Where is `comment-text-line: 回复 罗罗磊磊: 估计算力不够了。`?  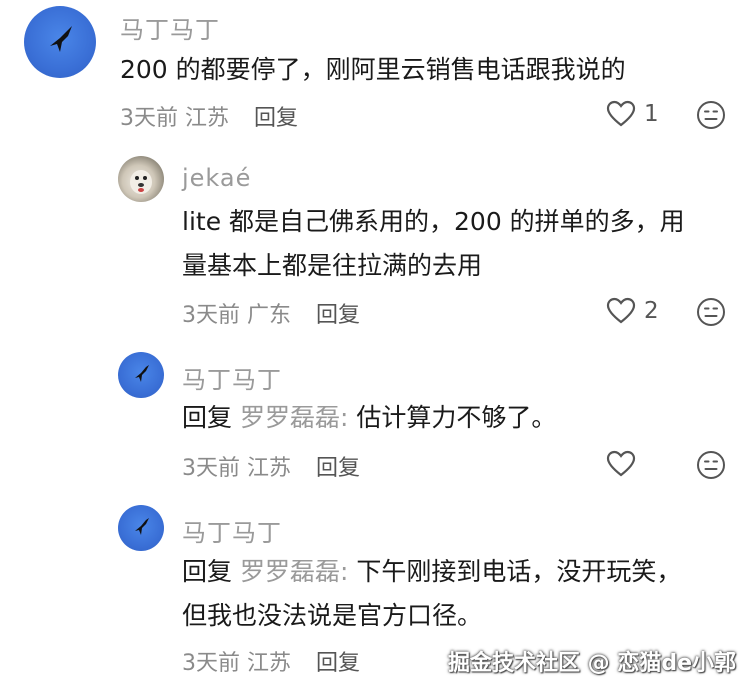 comment-text-line: 回复 罗罗磊磊: 估计算力不够了。 is located at coordinates (369, 418).